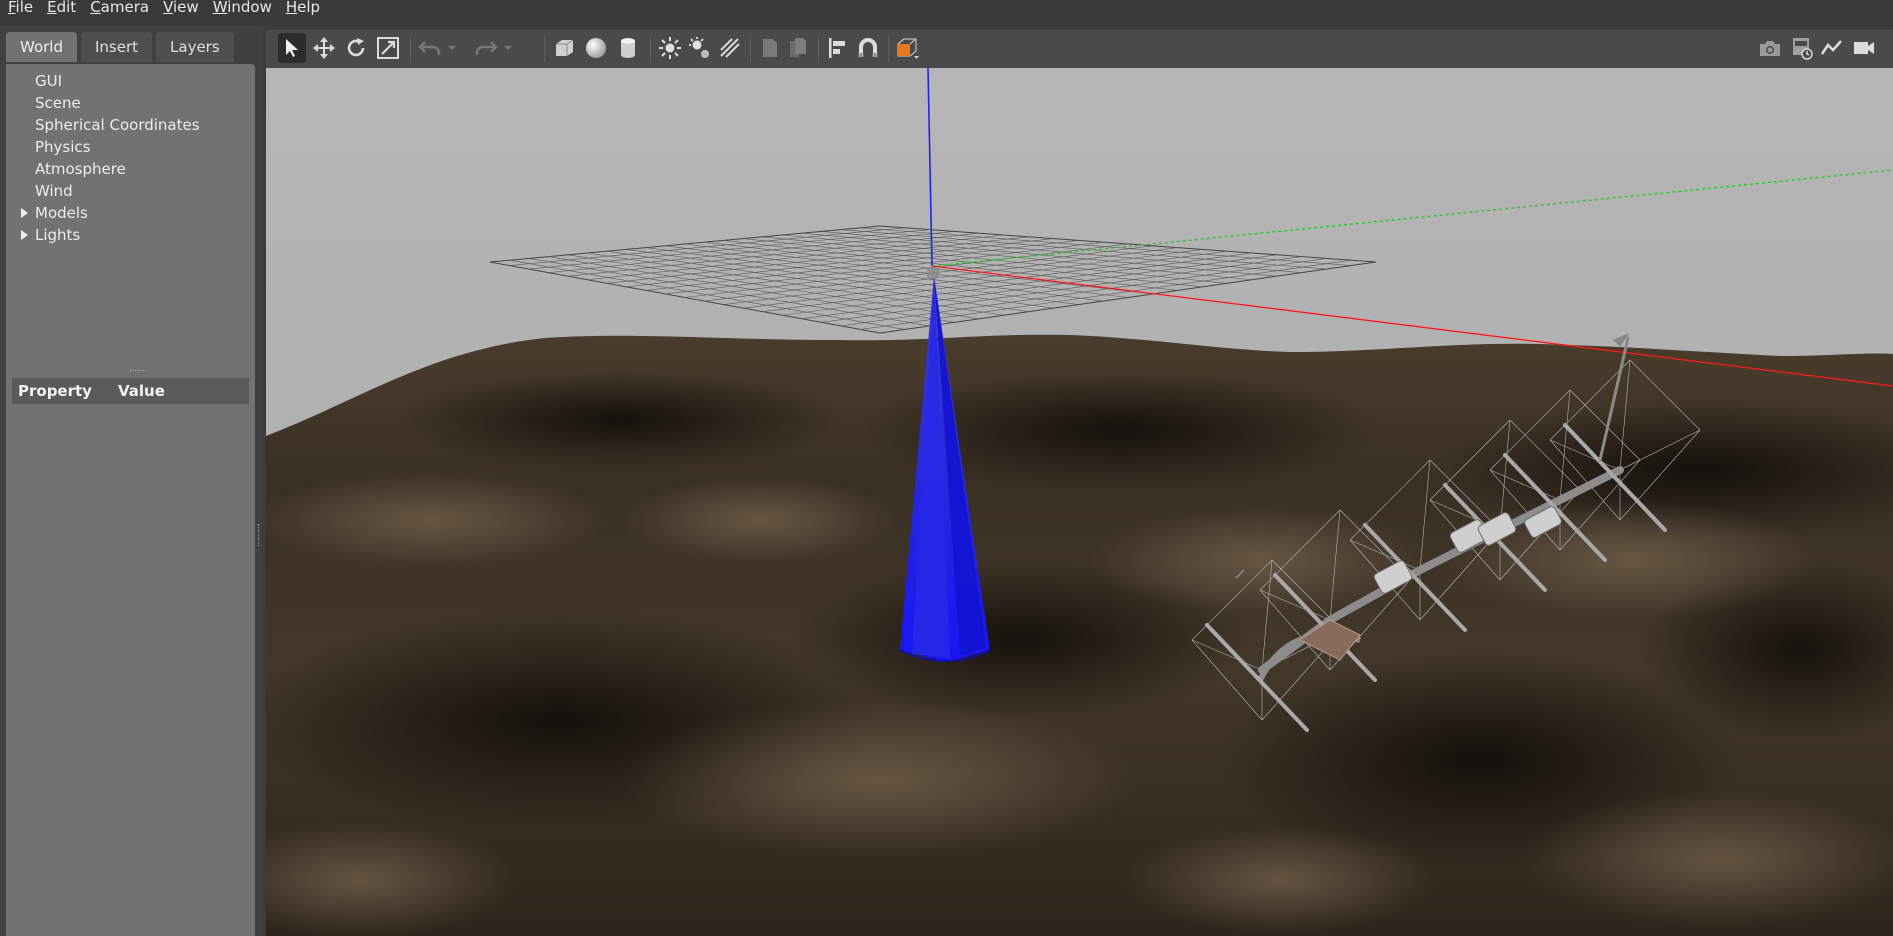 The image size is (1893, 936). Describe the element at coordinates (130, 213) in the screenshot. I see `tree-item-models: Models` at that location.